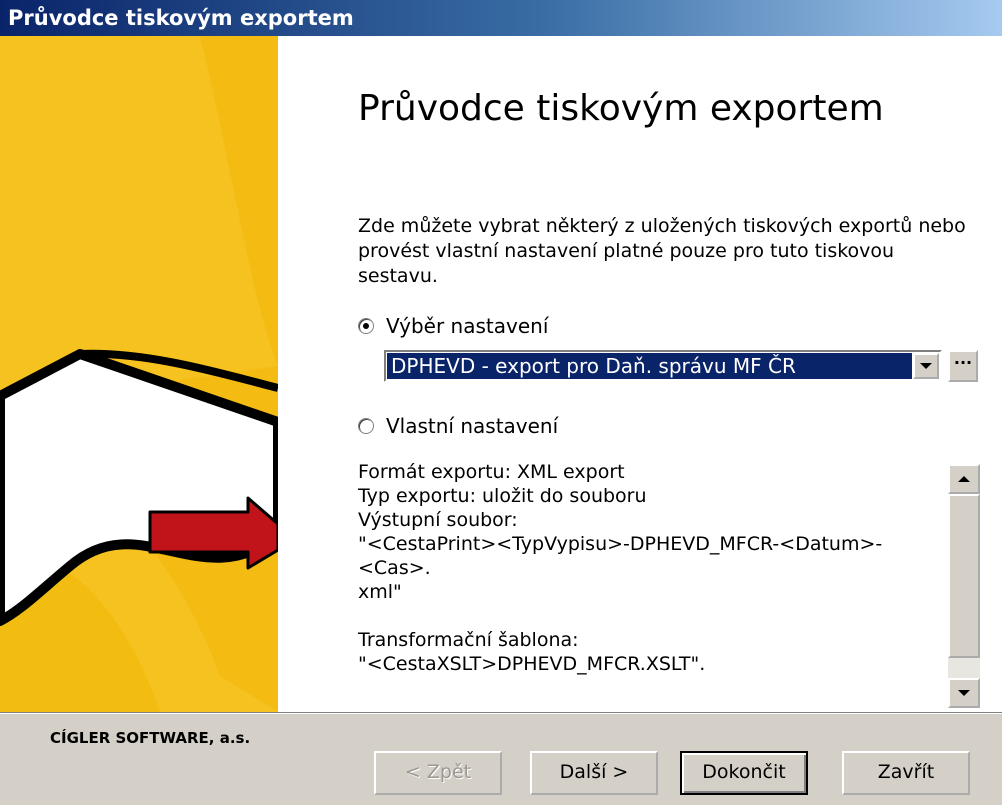  What do you see at coordinates (366, 426) in the screenshot?
I see `radio-custom` at bounding box center [366, 426].